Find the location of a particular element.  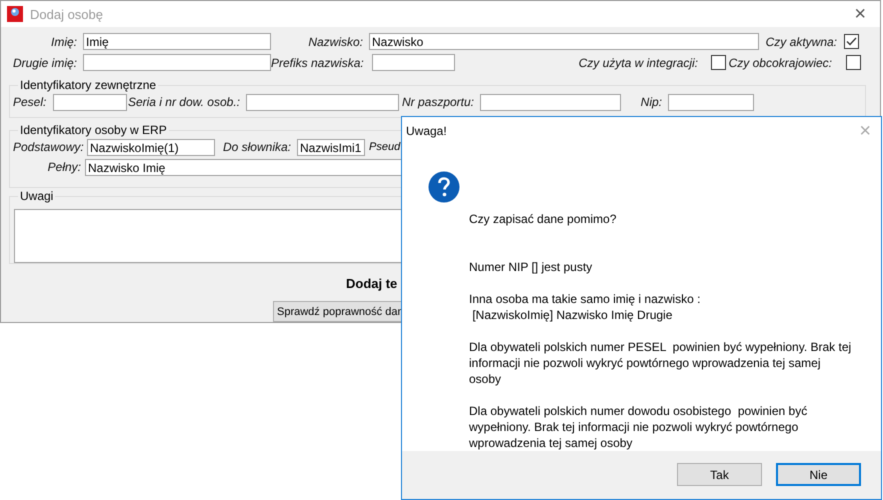

field-label: Imię: is located at coordinates (63, 41).